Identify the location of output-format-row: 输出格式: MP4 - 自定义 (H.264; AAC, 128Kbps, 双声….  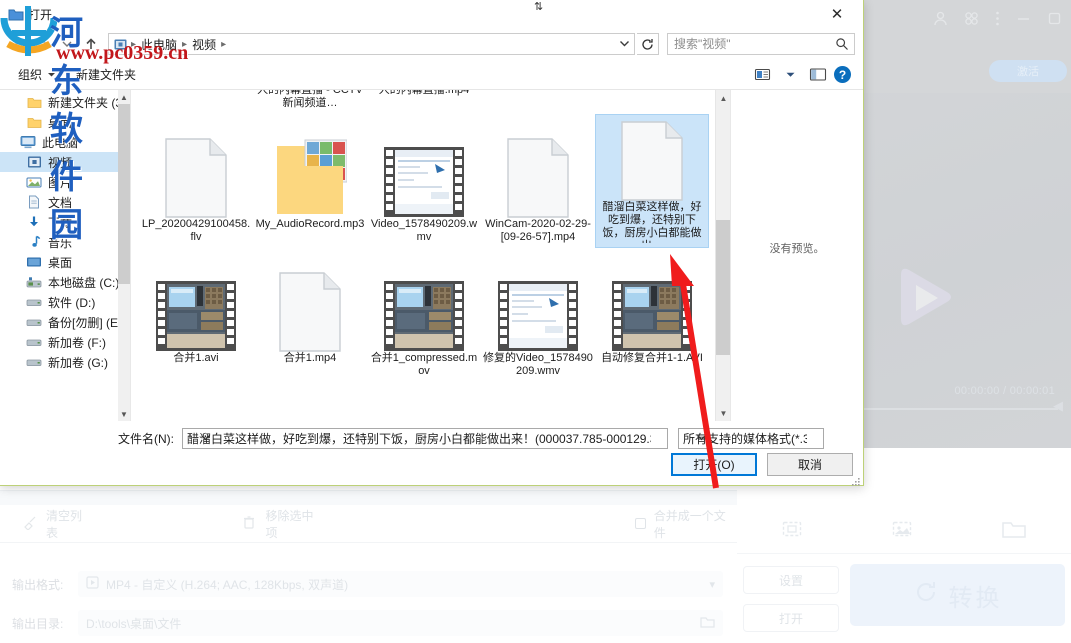
(368, 584).